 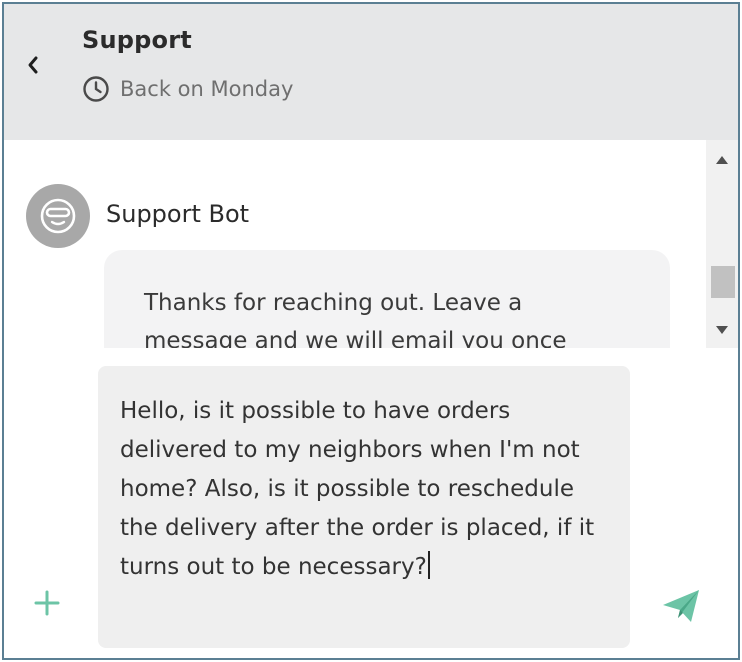 I want to click on send-button, so click(x=681, y=606).